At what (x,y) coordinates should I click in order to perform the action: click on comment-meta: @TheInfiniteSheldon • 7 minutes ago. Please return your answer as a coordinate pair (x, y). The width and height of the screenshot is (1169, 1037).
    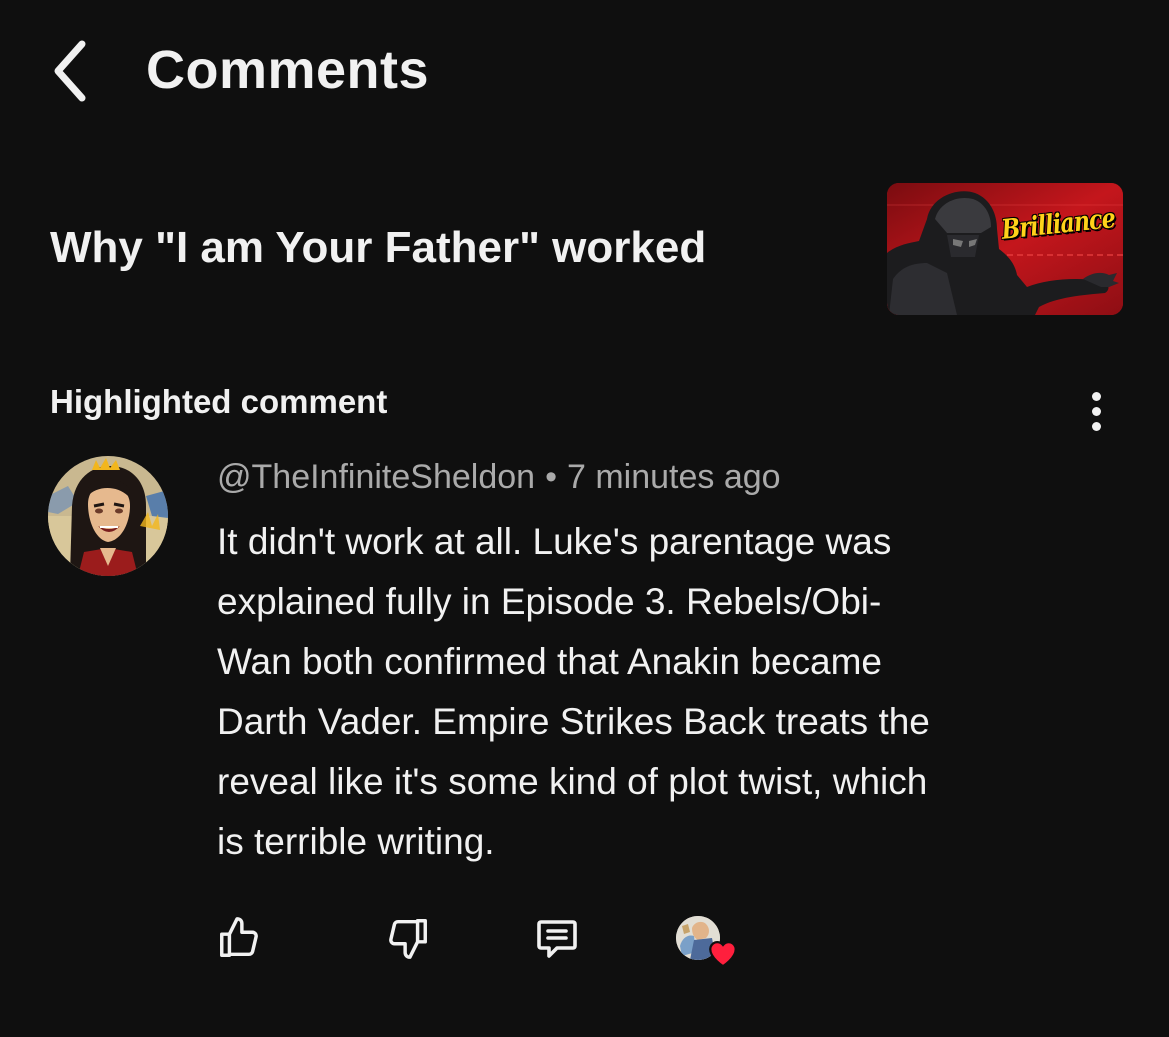
    Looking at the image, I should click on (499, 477).